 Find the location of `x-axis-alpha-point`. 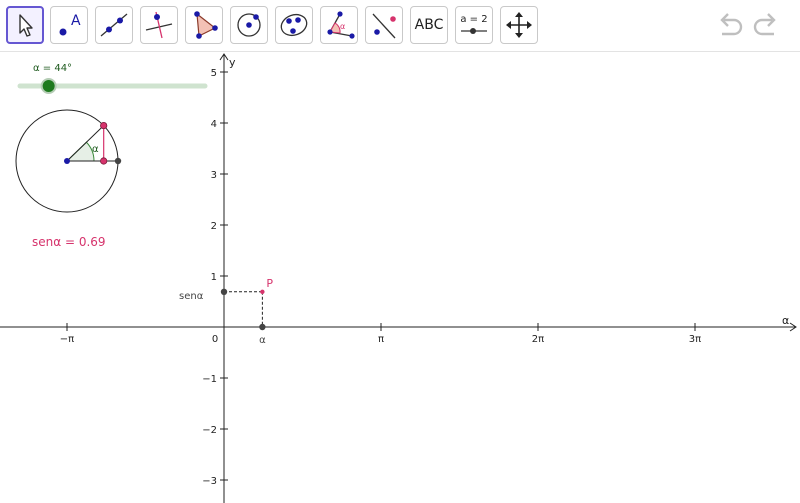

x-axis-alpha-point is located at coordinates (262, 327).